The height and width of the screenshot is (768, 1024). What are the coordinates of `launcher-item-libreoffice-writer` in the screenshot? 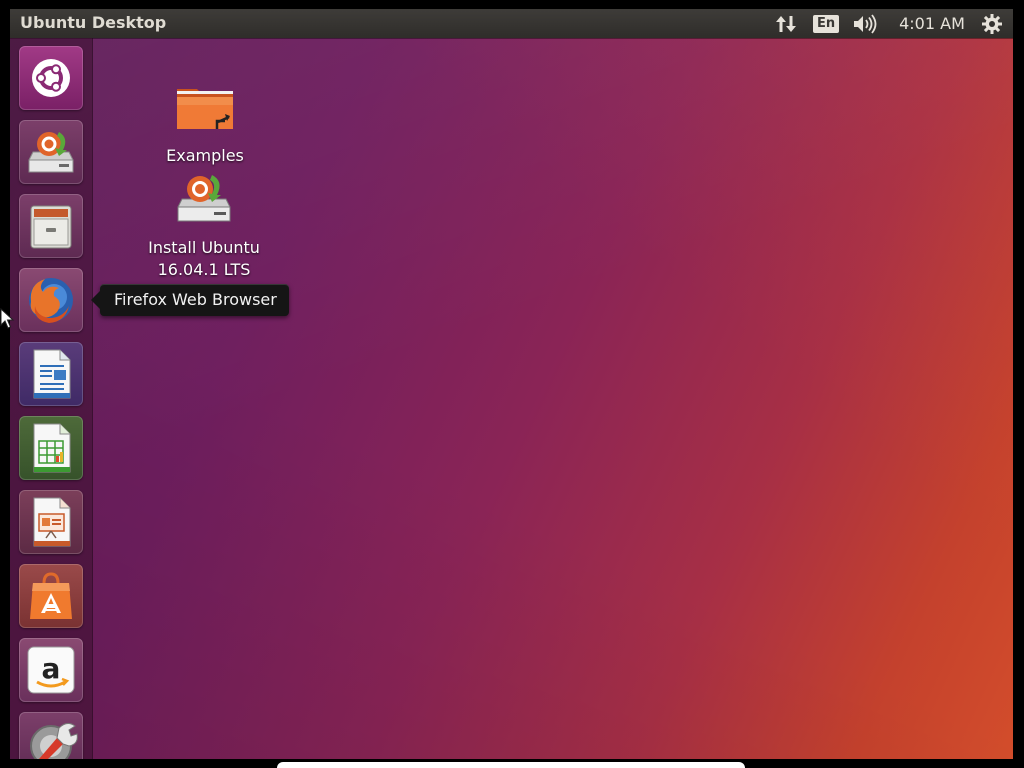 It's located at (51, 374).